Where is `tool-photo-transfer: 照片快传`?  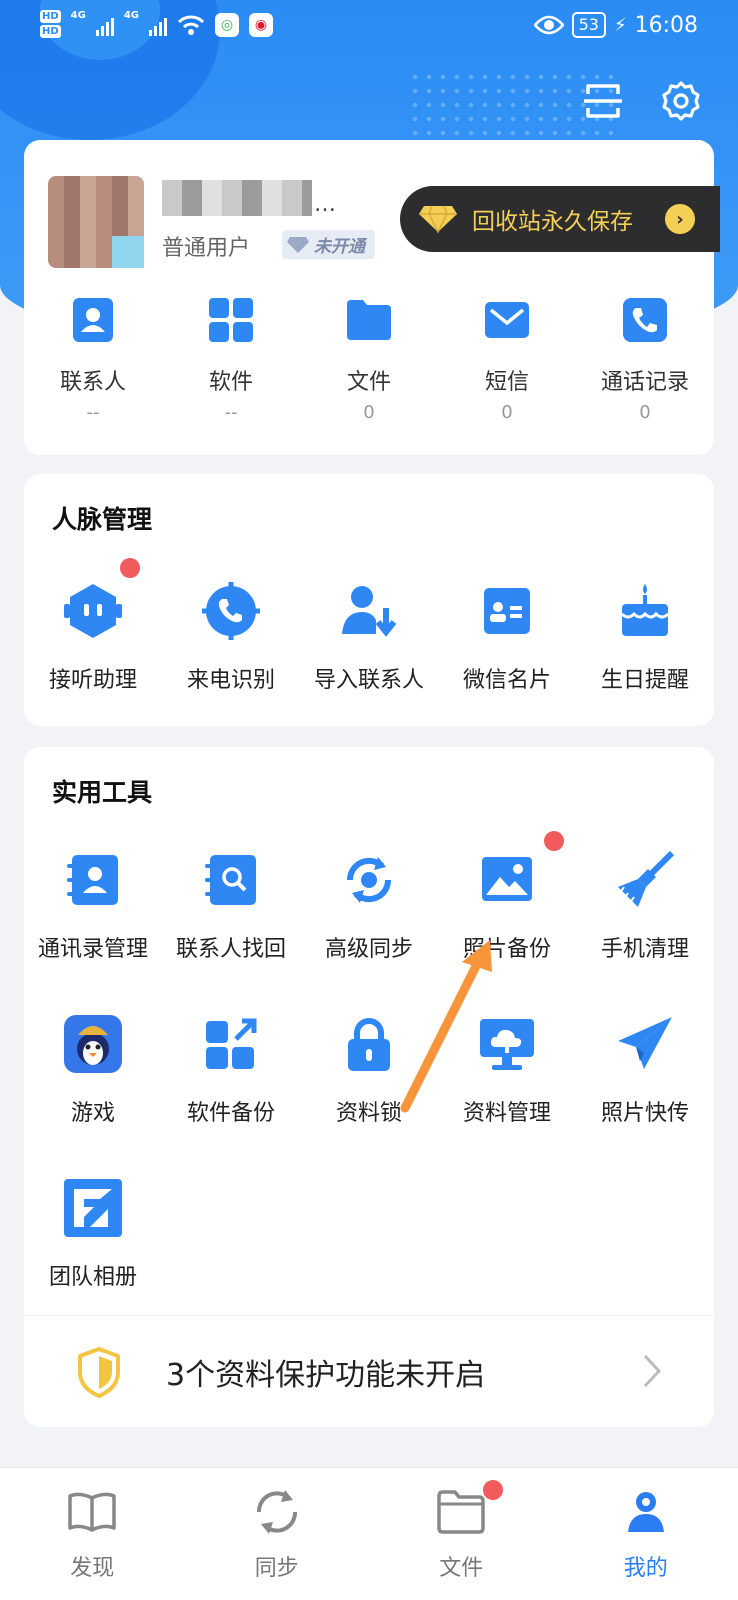 tool-photo-transfer: 照片快传 is located at coordinates (645, 1070).